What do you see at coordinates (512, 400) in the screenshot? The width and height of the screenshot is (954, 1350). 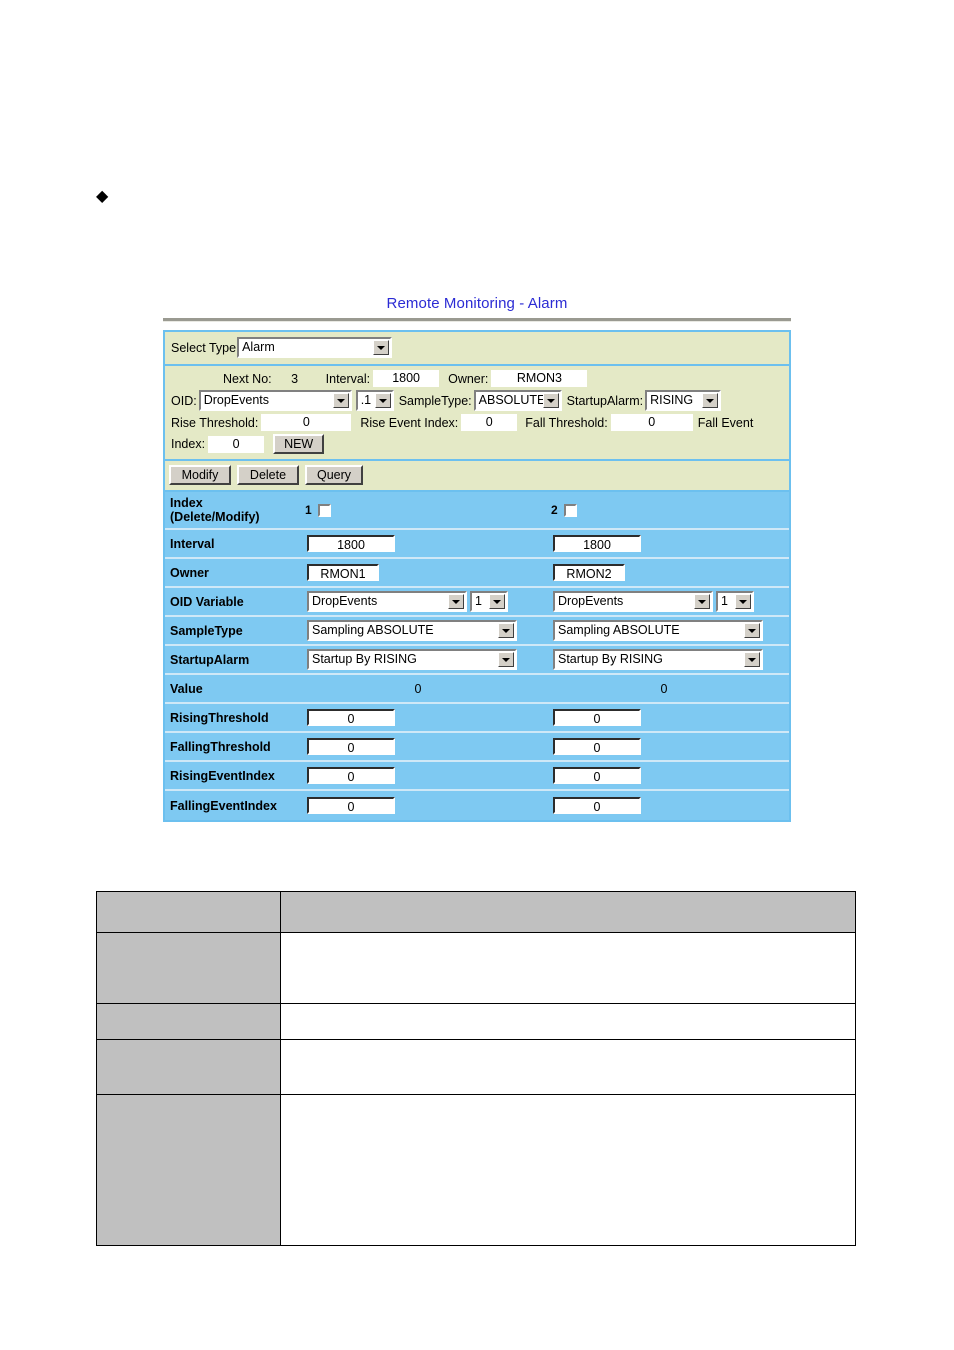 I see `sampletype-value: ABSOLUTE` at bounding box center [512, 400].